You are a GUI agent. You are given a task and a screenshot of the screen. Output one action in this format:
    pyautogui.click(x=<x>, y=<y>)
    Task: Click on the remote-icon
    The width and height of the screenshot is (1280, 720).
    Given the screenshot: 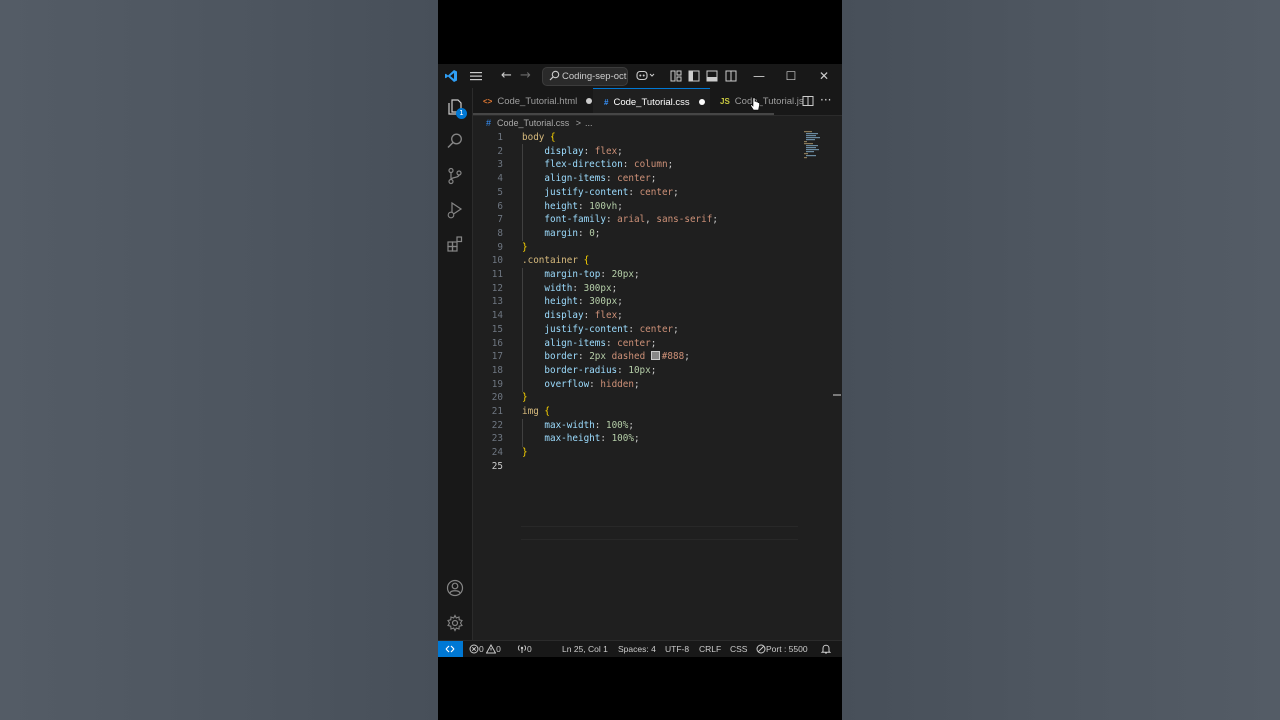 What is the action you would take?
    pyautogui.click(x=450, y=649)
    